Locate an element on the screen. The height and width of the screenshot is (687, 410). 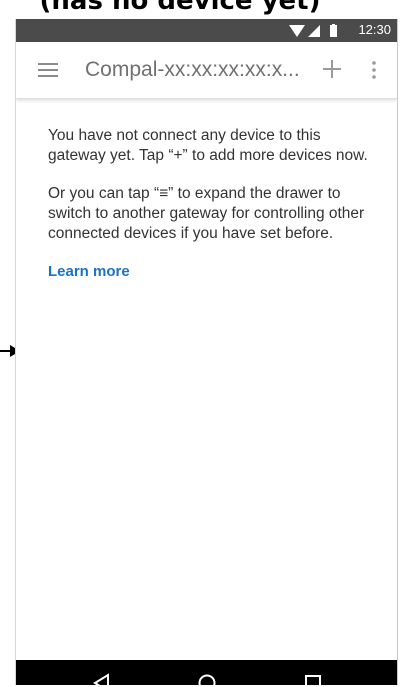
wifi-icon is located at coordinates (297, 31).